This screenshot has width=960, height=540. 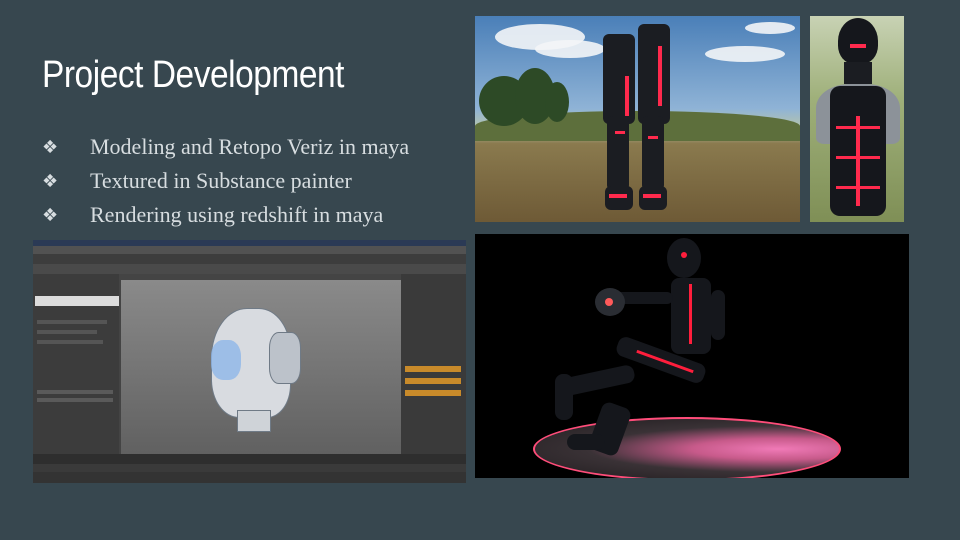 I want to click on bullet-text: Modeling and Retopo Veriz in maya, so click(x=250, y=146).